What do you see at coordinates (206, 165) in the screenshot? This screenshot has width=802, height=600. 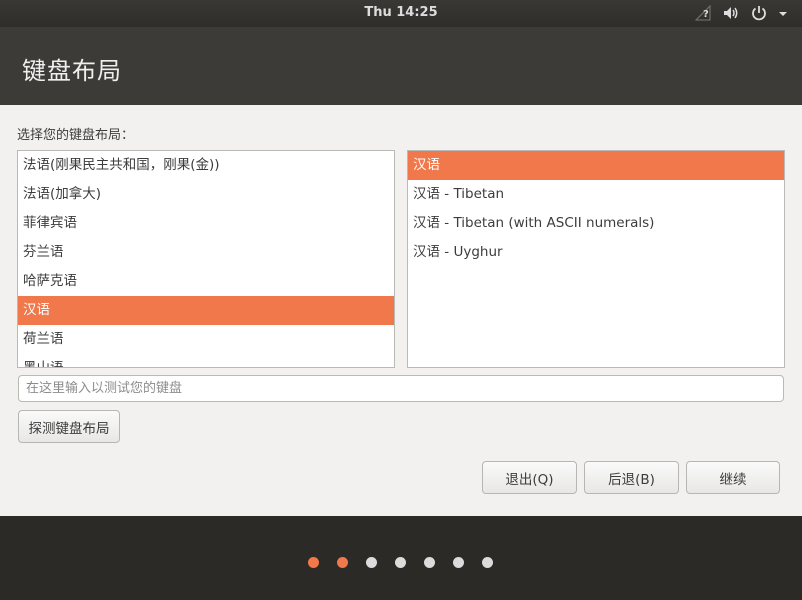 I see `layout-list-item: 法语(刚果民主共和国，刚果(金))` at bounding box center [206, 165].